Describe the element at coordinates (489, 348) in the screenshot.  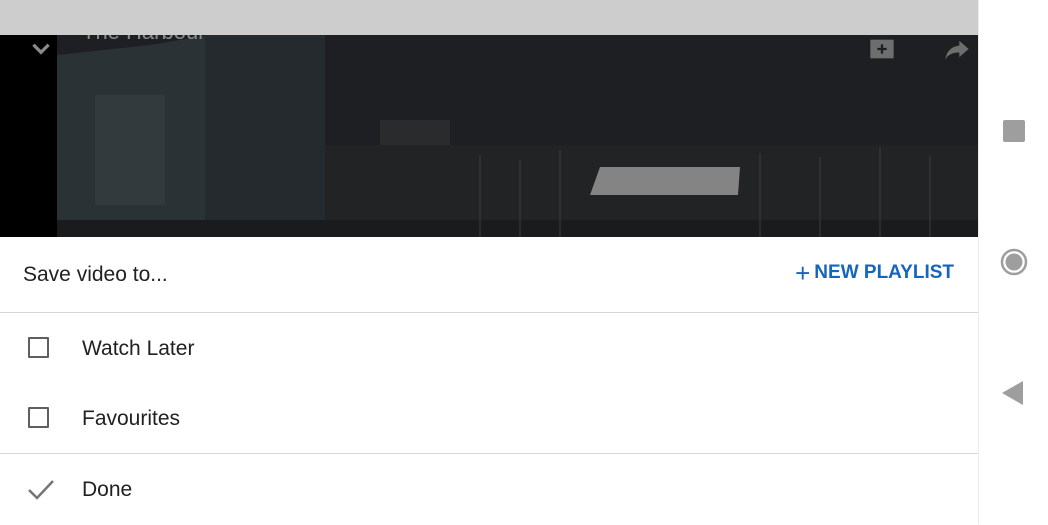
I see `playlist-row-watch-later: Watch Later` at that location.